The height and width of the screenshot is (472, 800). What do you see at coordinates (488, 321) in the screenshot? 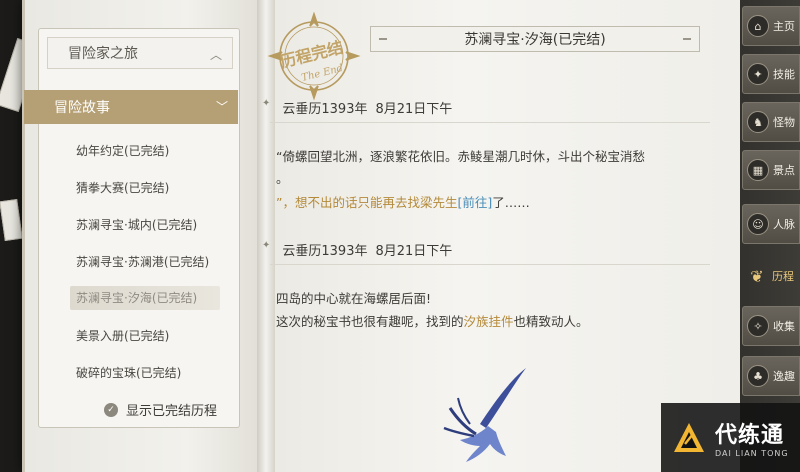
I see `item-name: 汐族挂件` at bounding box center [488, 321].